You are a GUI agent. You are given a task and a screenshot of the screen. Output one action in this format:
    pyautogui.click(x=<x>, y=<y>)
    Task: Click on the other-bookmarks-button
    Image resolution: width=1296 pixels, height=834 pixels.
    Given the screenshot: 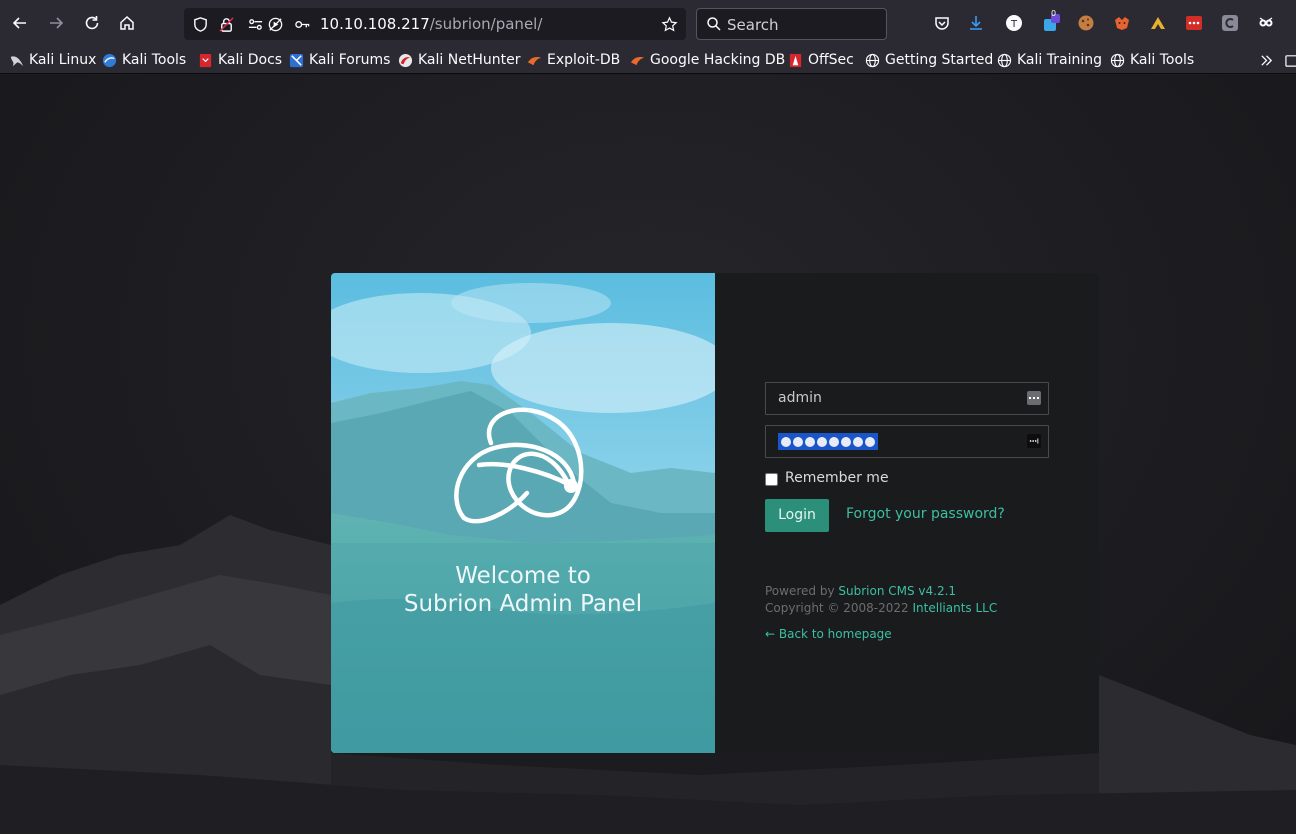 What is the action you would take?
    pyautogui.click(x=1290, y=60)
    